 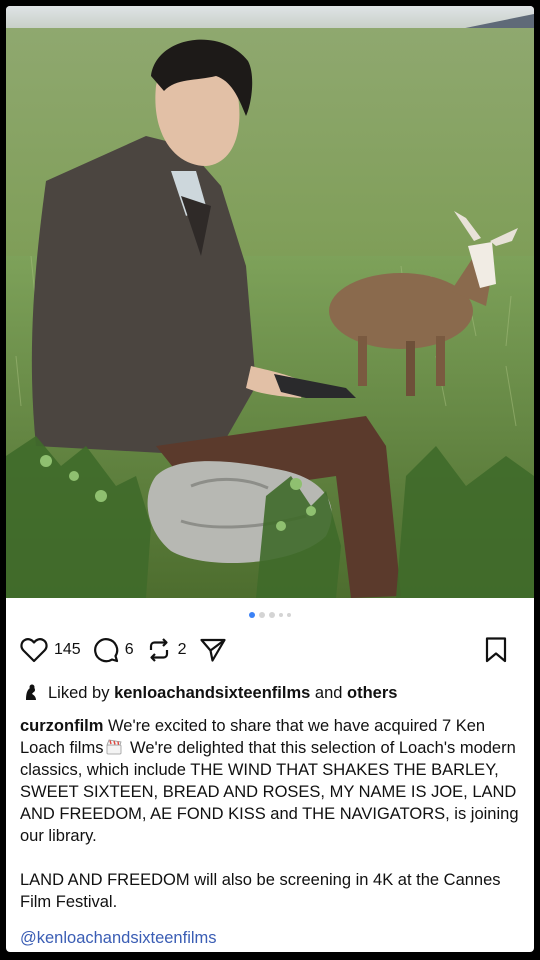 I want to click on repost-button: 2, so click(x=166, y=650).